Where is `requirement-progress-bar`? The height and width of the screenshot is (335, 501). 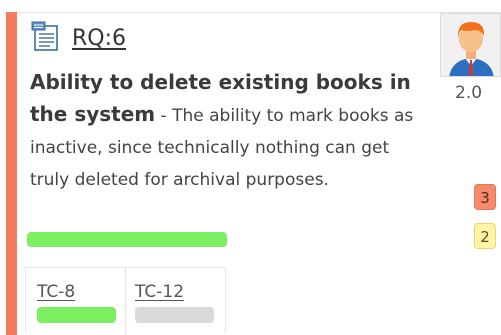 requirement-progress-bar is located at coordinates (127, 239).